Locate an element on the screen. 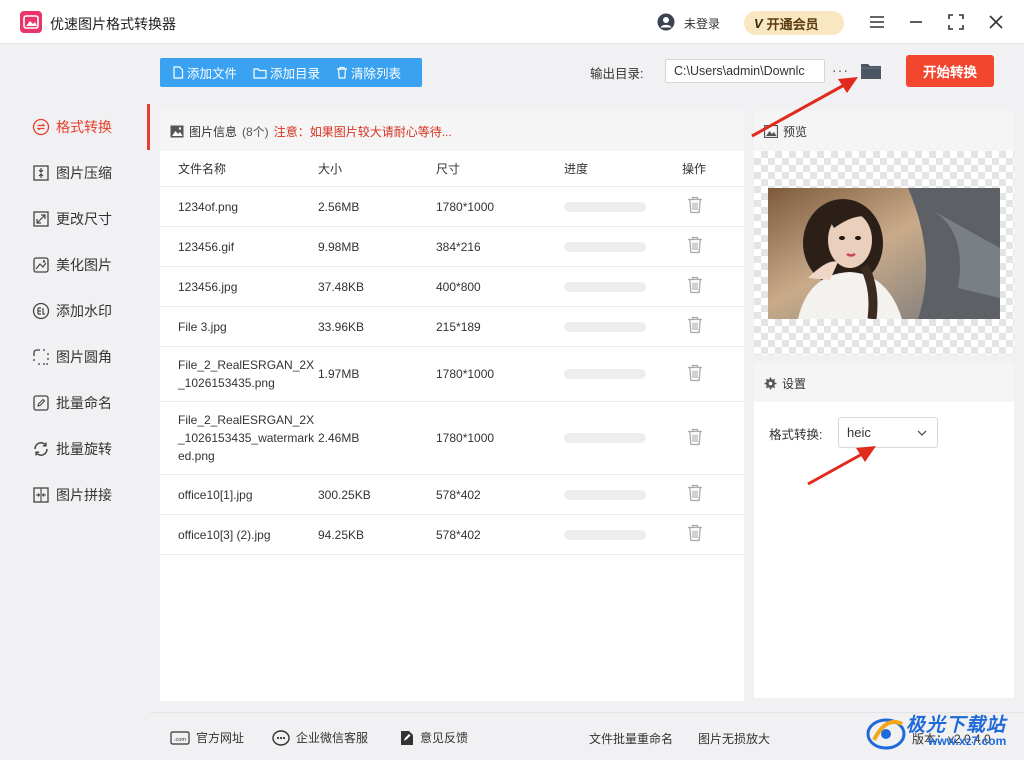 The width and height of the screenshot is (1024, 760). preview-image is located at coordinates (884, 253).